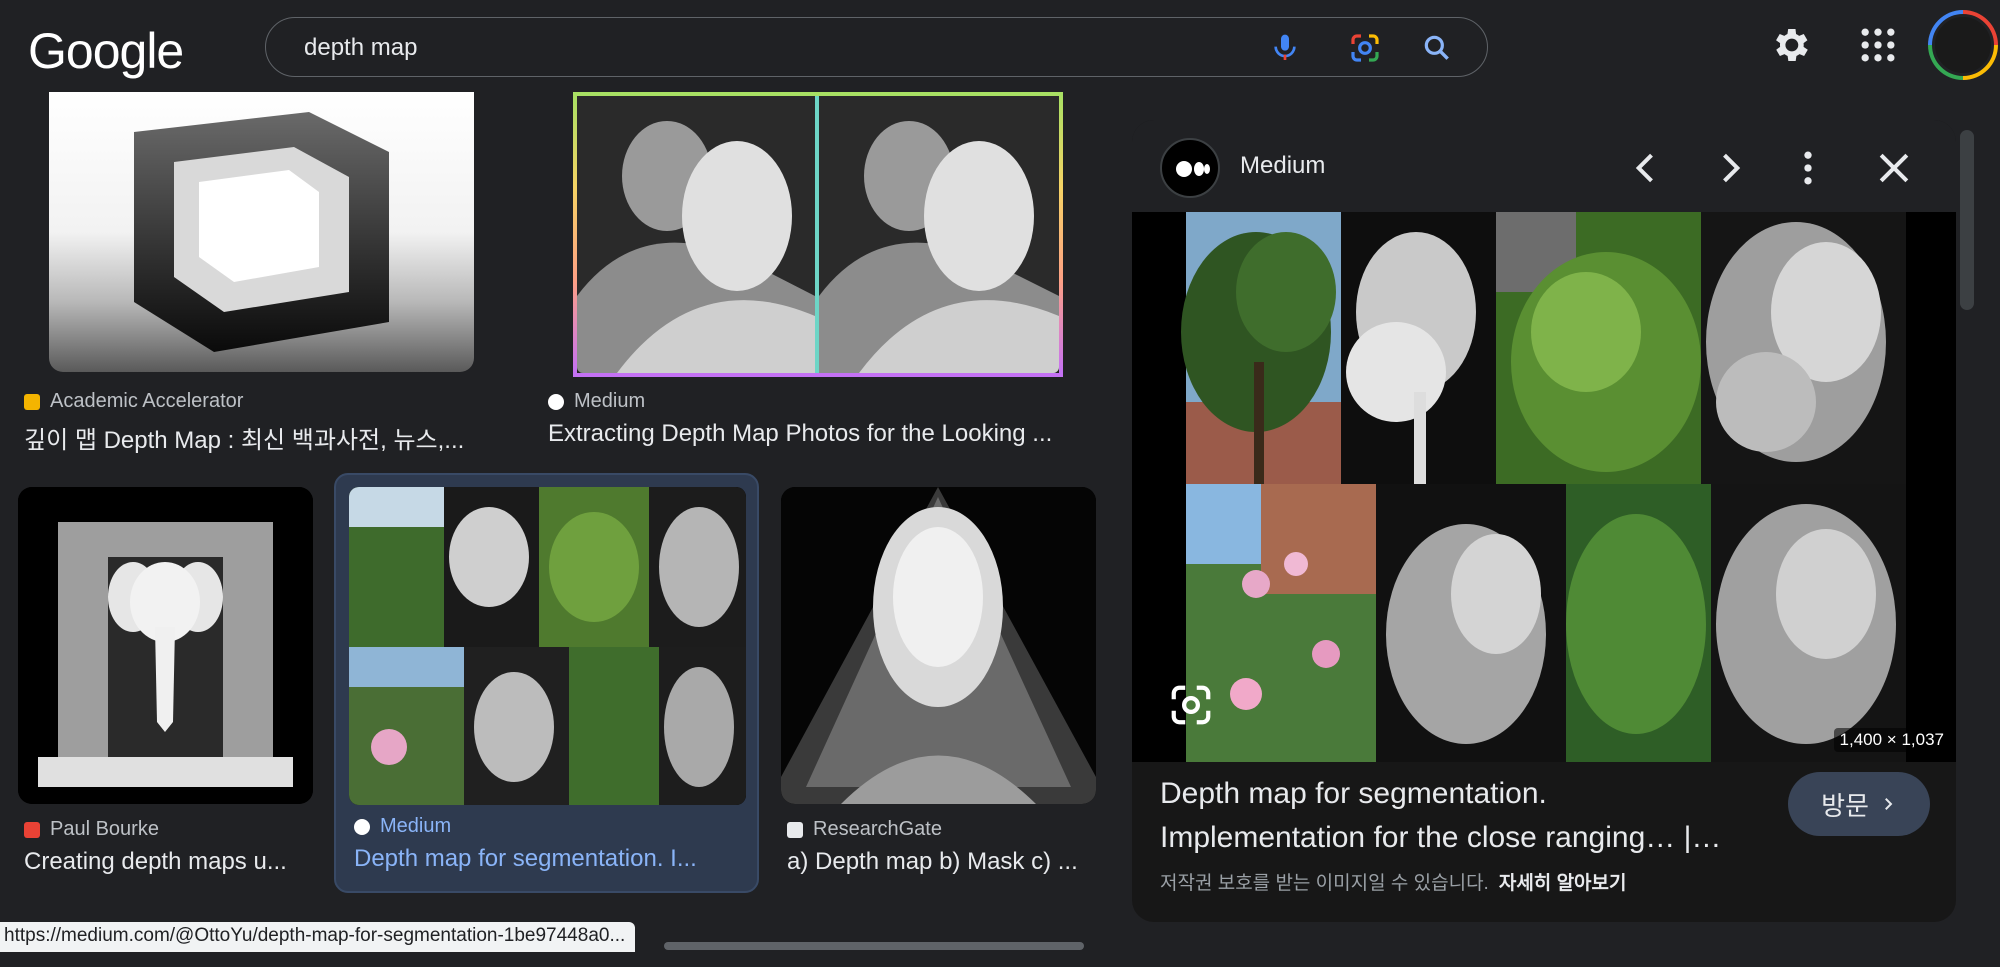 This screenshot has height=967, width=2000. Describe the element at coordinates (91, 829) in the screenshot. I see `result-source: Paul Bourke` at that location.